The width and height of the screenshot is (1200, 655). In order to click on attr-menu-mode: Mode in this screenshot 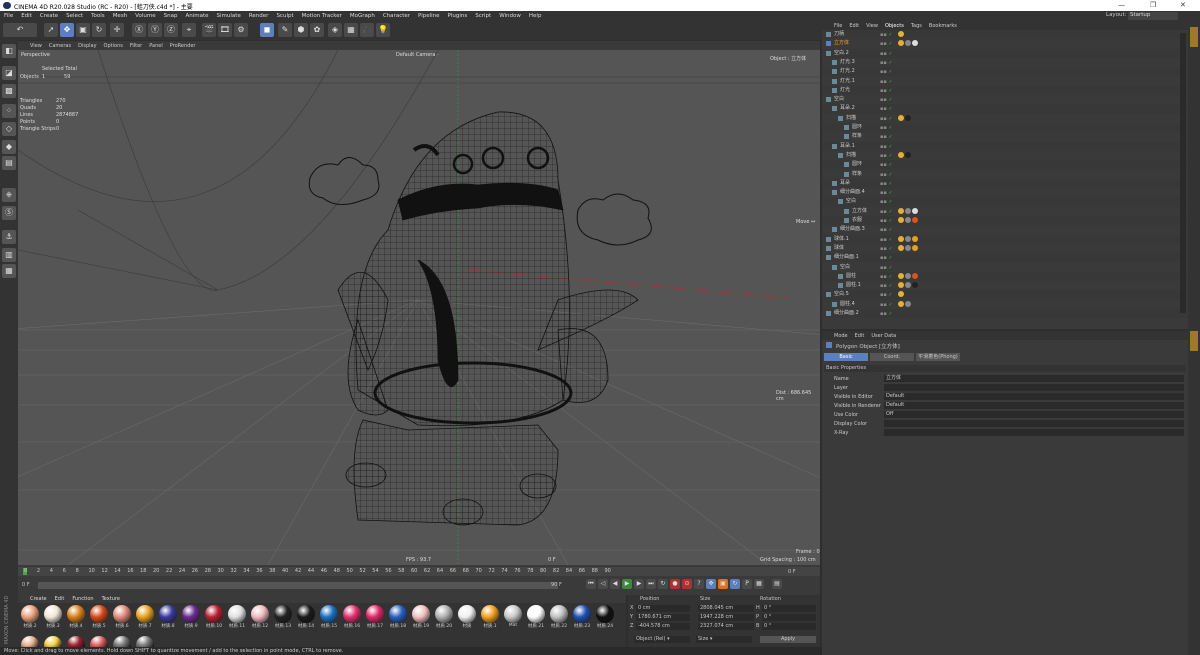, I will do `click(841, 336)`.